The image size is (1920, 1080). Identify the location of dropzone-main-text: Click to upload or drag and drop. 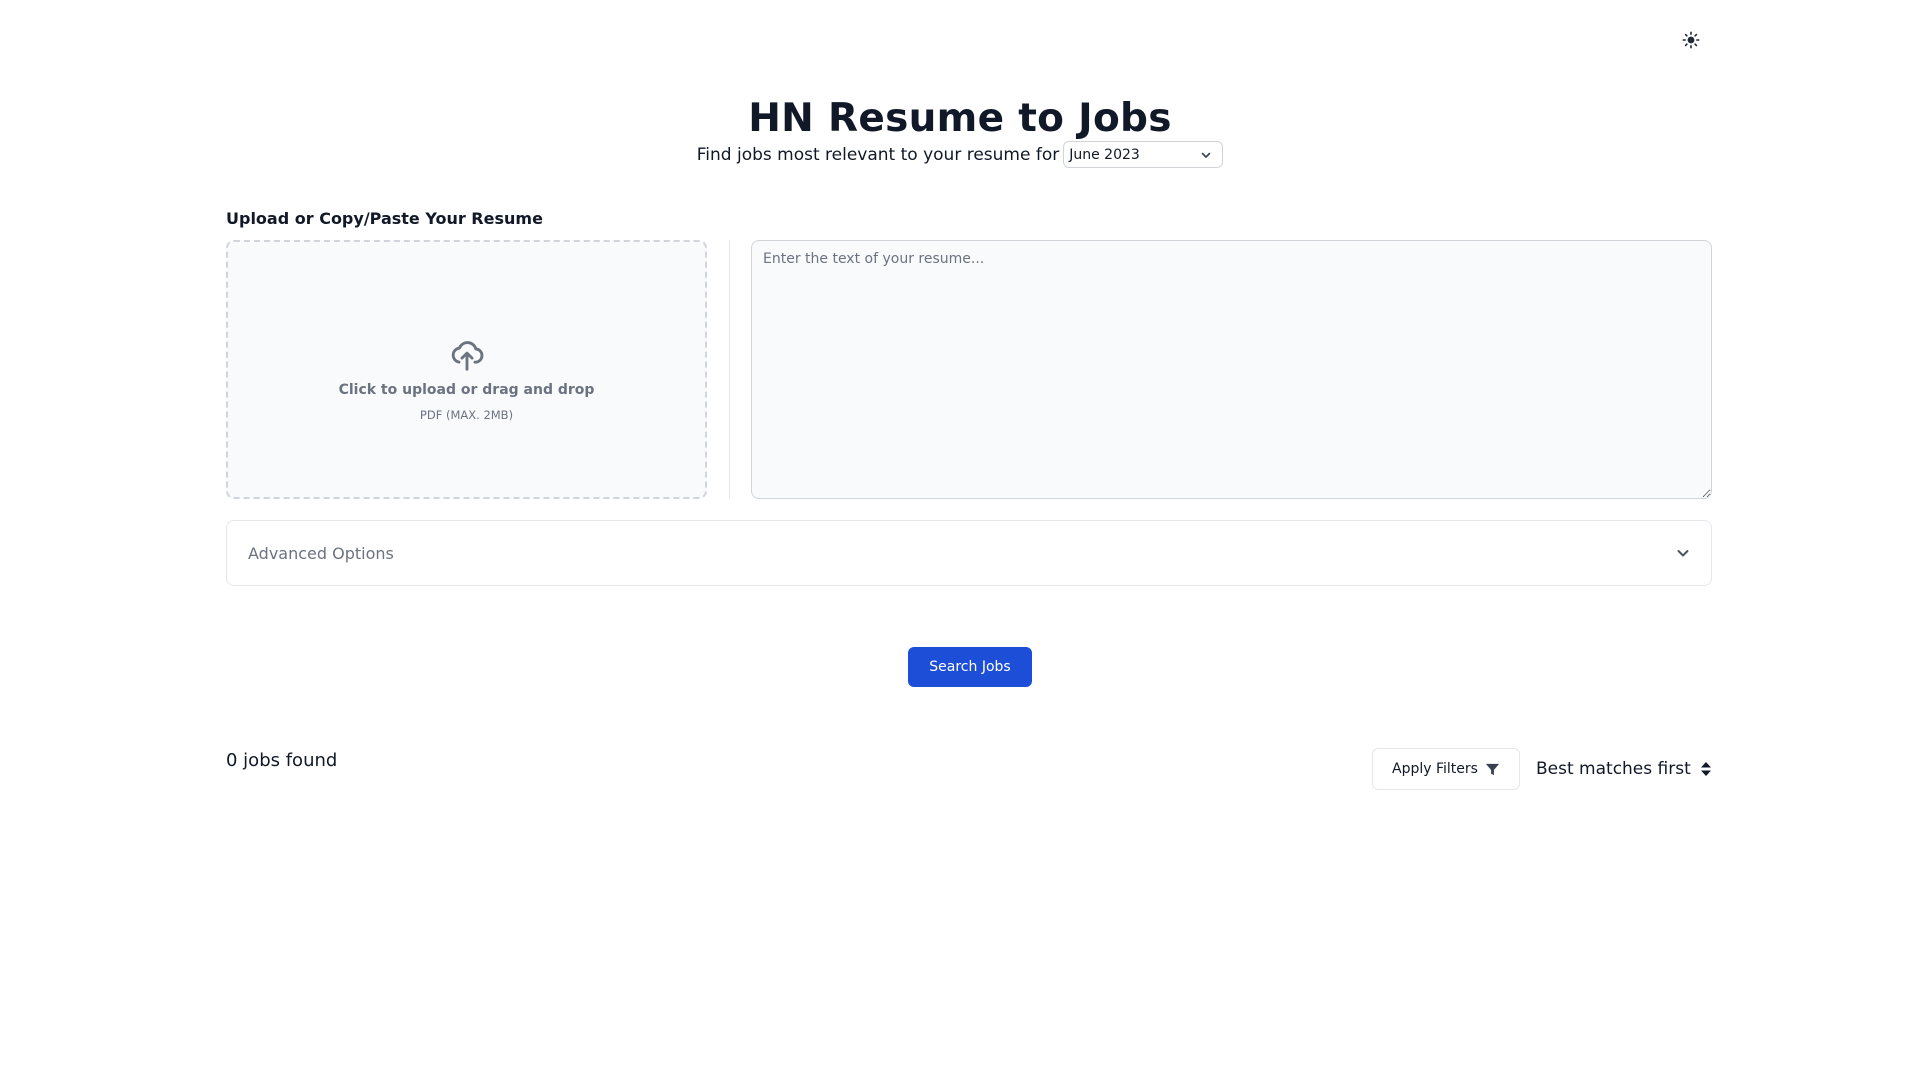
(466, 389).